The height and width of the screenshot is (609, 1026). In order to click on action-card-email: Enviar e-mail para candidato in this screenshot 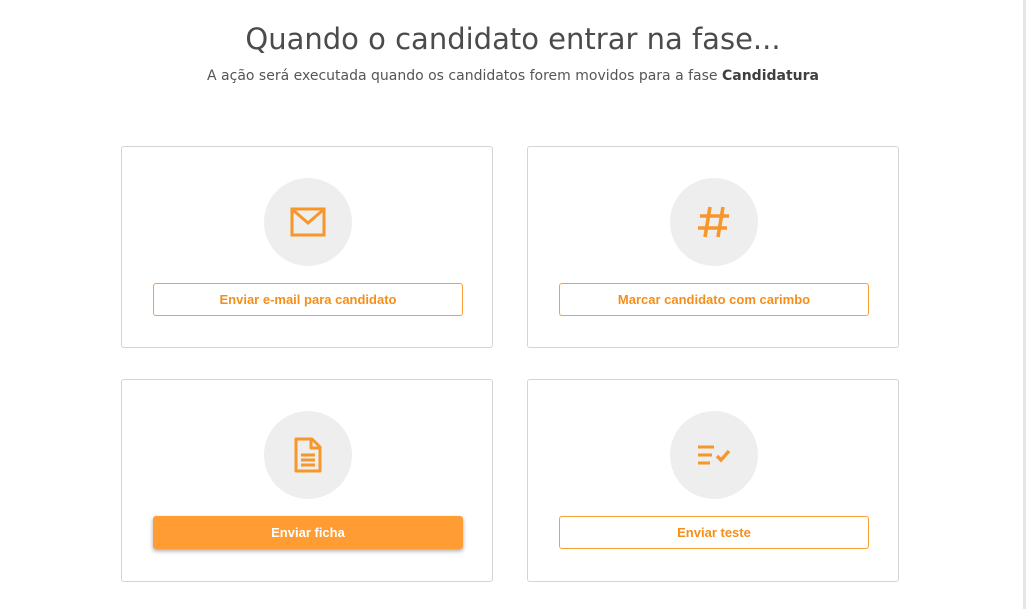, I will do `click(307, 247)`.